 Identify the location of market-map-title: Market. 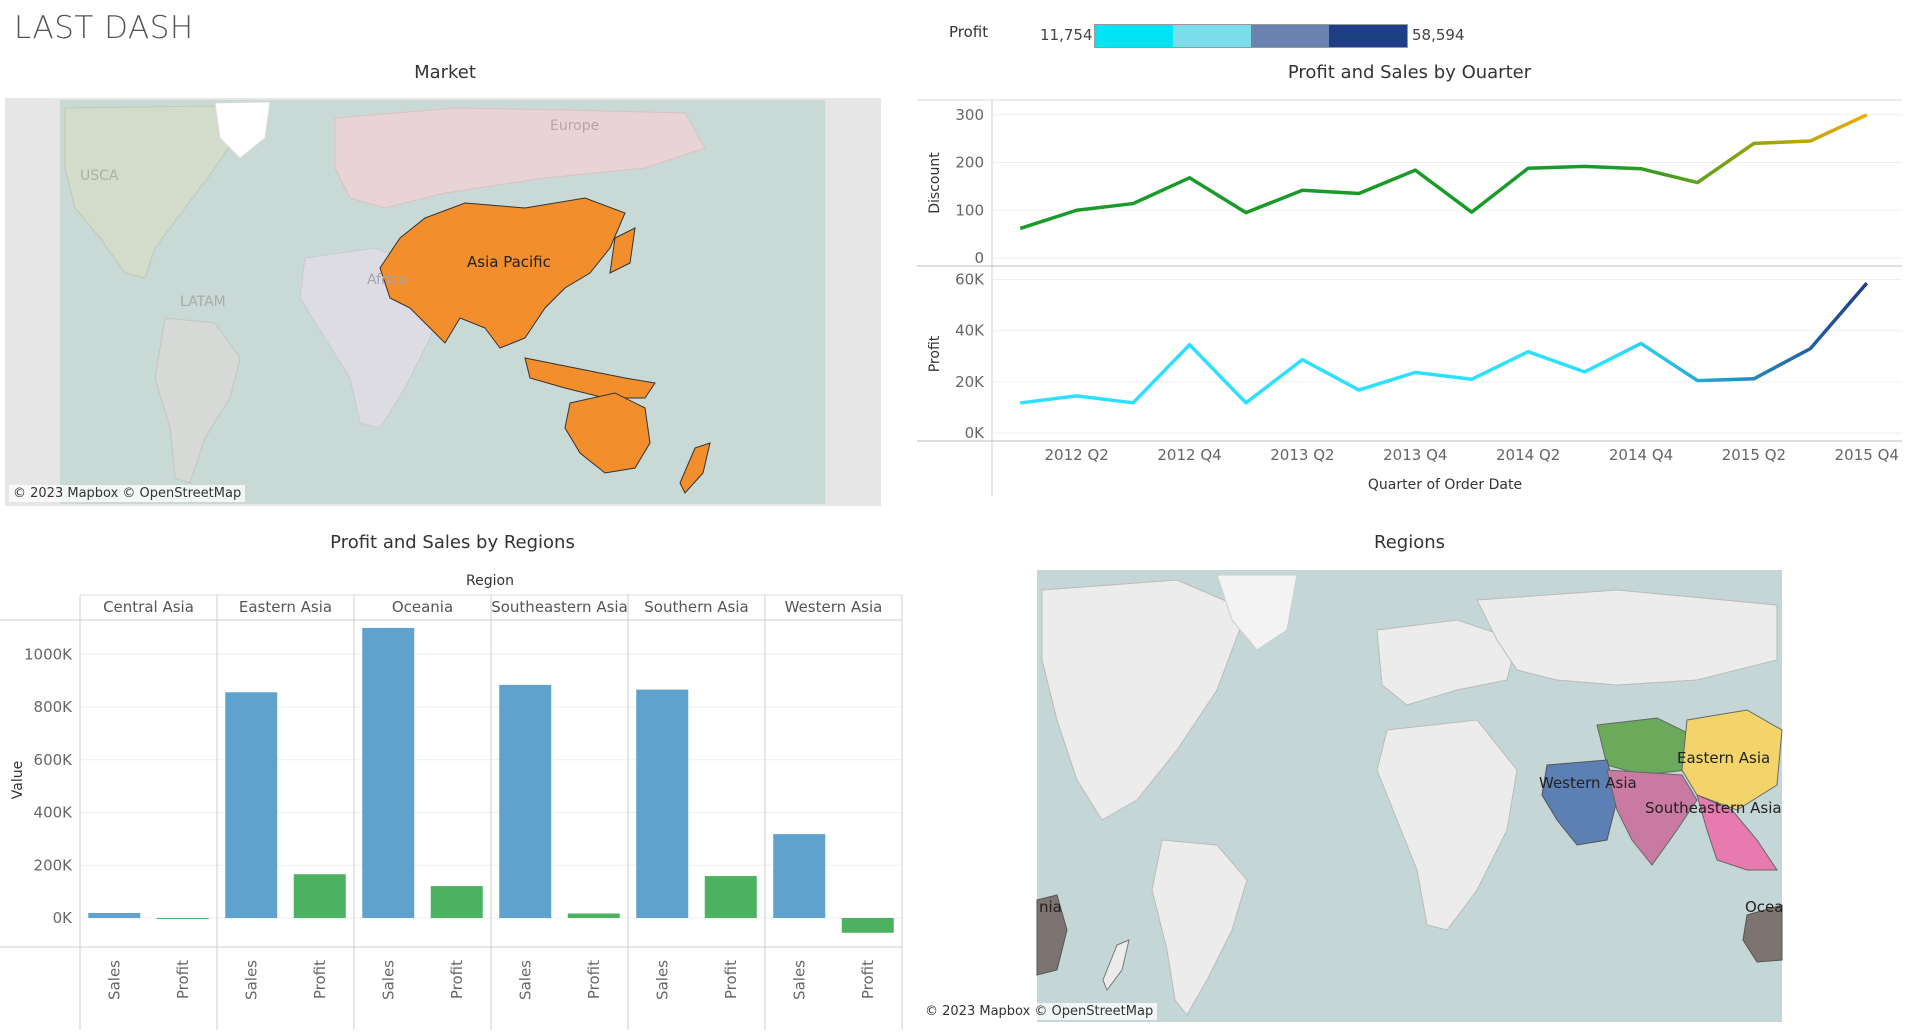
(445, 72).